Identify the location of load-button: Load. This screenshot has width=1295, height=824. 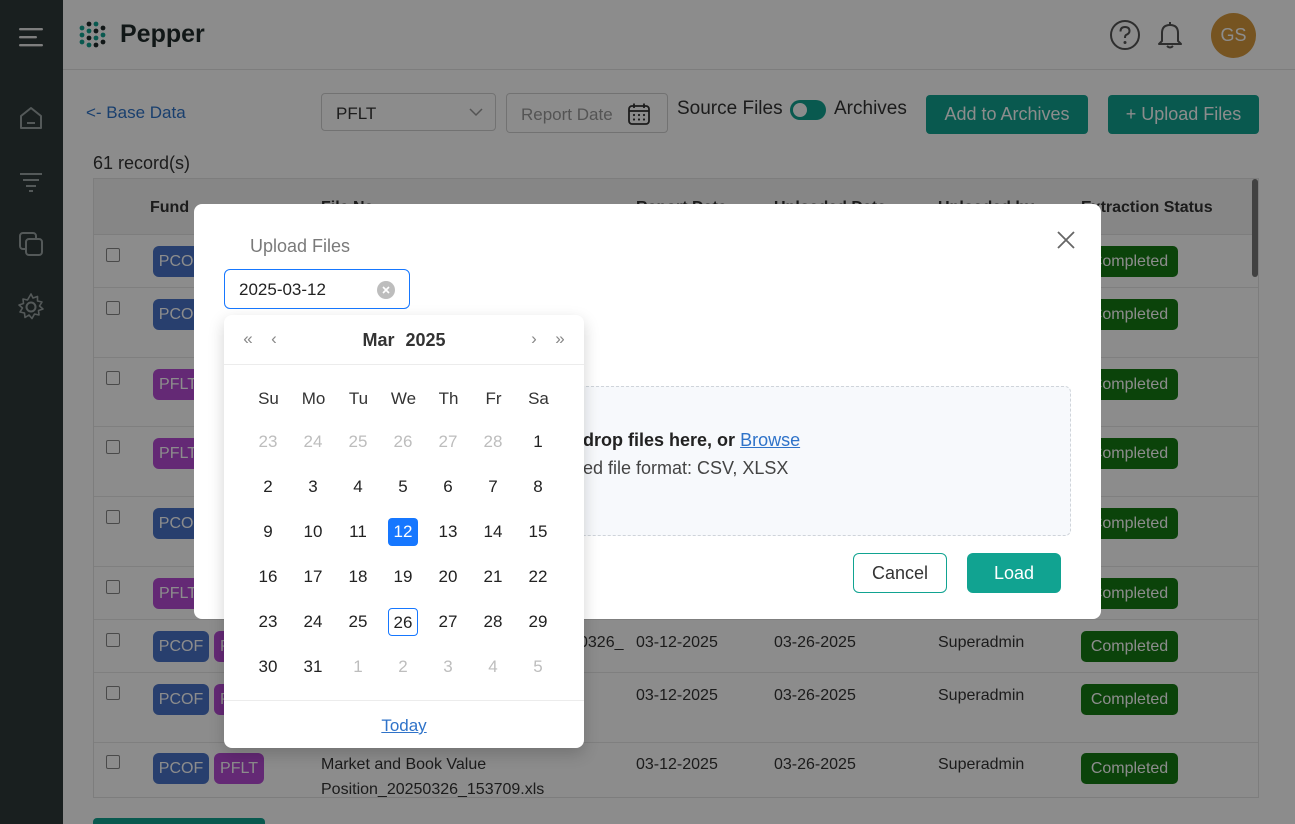
(1014, 573).